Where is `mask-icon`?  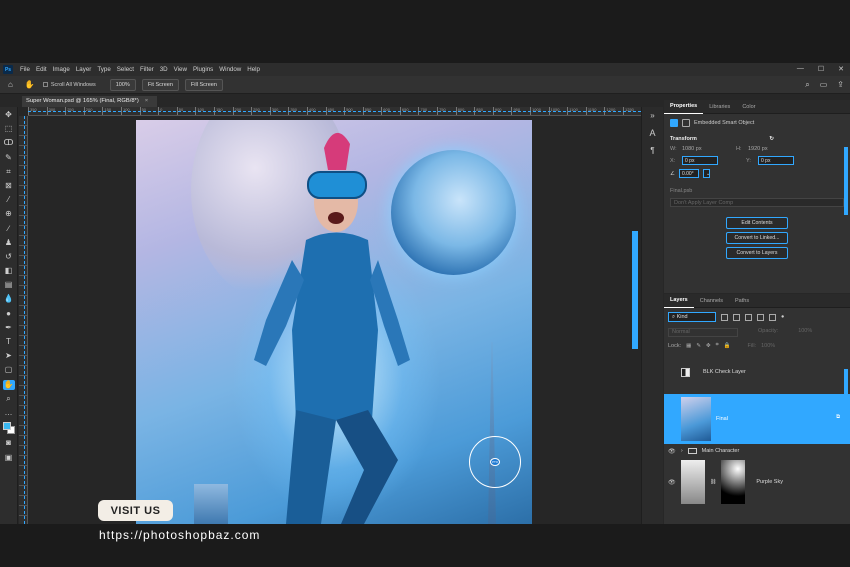
mask-icon is located at coordinates (686, 123).